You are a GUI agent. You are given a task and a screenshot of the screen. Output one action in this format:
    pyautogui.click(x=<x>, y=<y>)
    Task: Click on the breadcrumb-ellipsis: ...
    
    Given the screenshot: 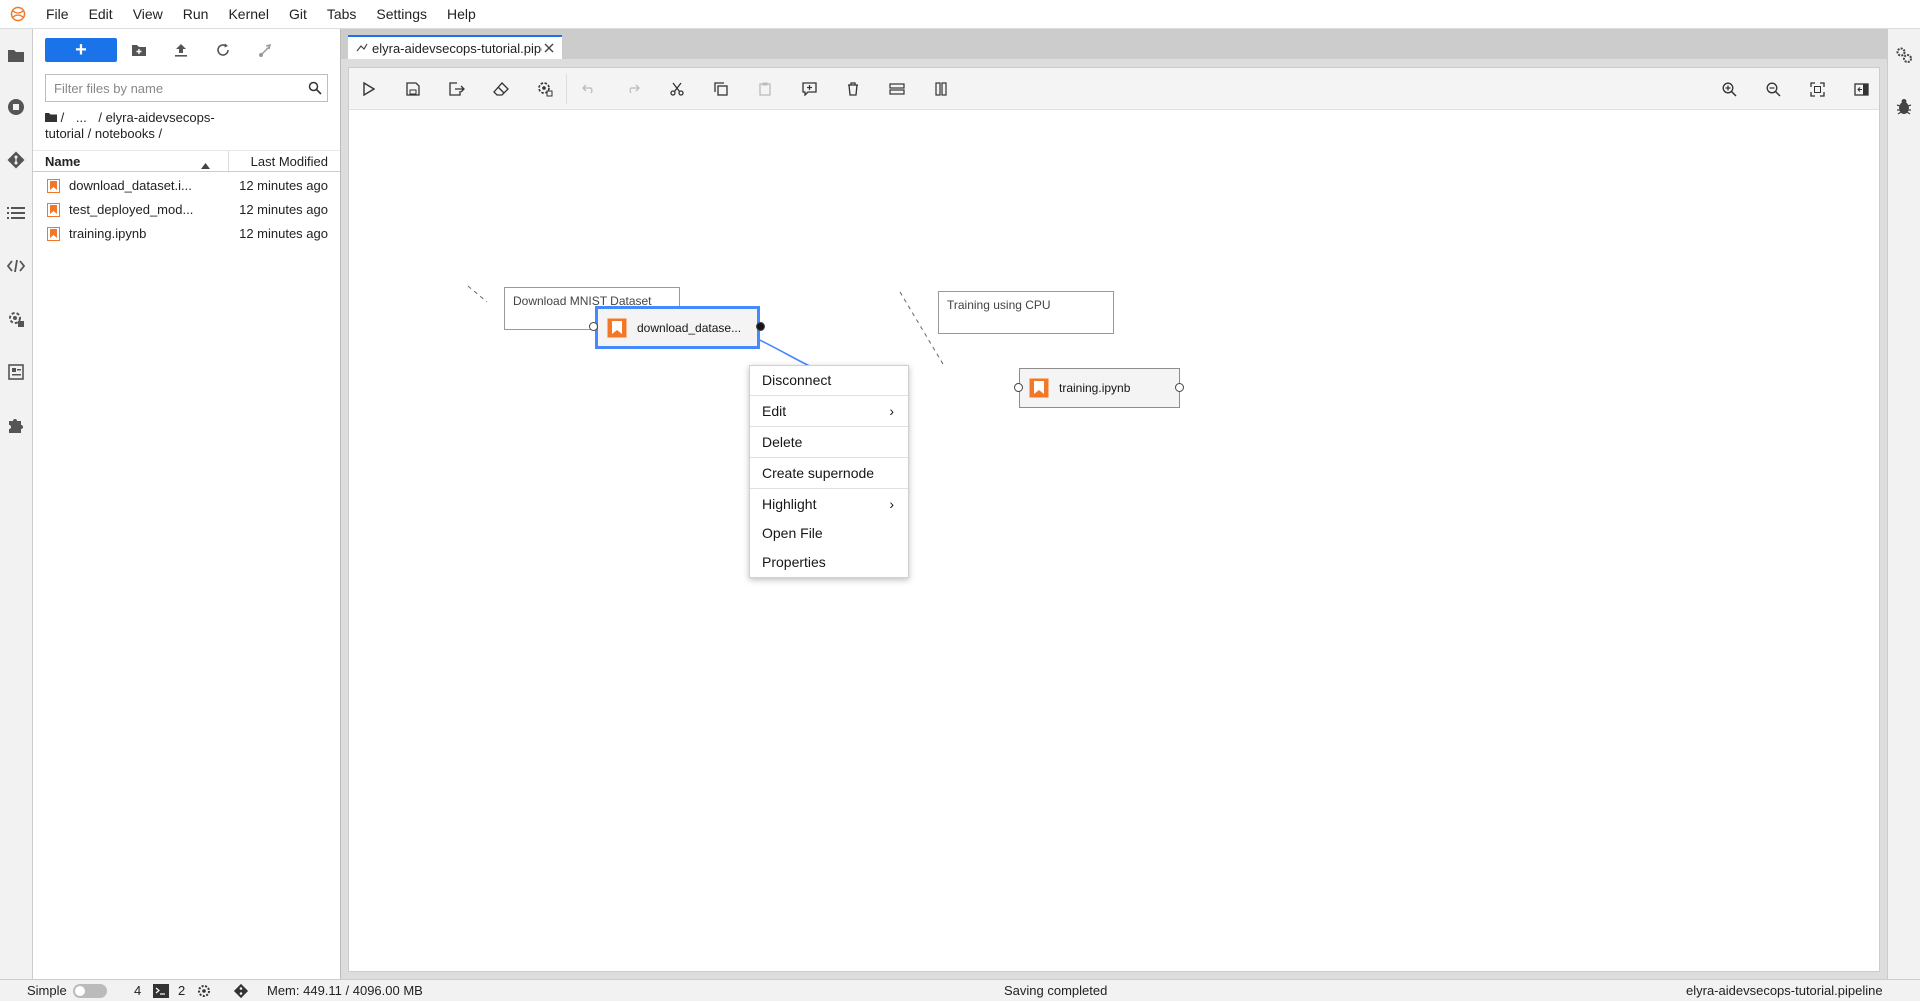 What is the action you would take?
    pyautogui.click(x=81, y=117)
    